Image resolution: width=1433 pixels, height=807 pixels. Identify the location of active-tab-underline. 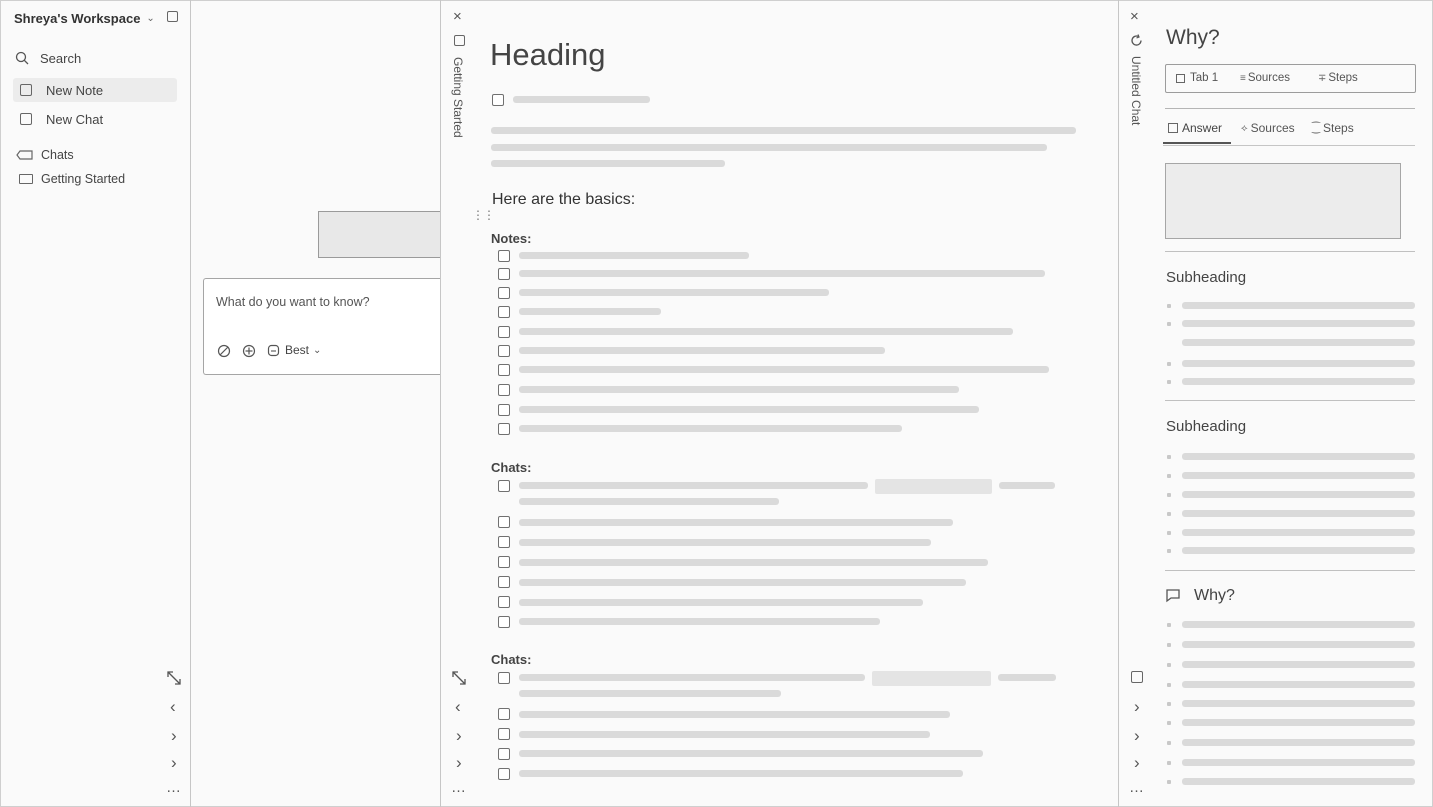
(1197, 143).